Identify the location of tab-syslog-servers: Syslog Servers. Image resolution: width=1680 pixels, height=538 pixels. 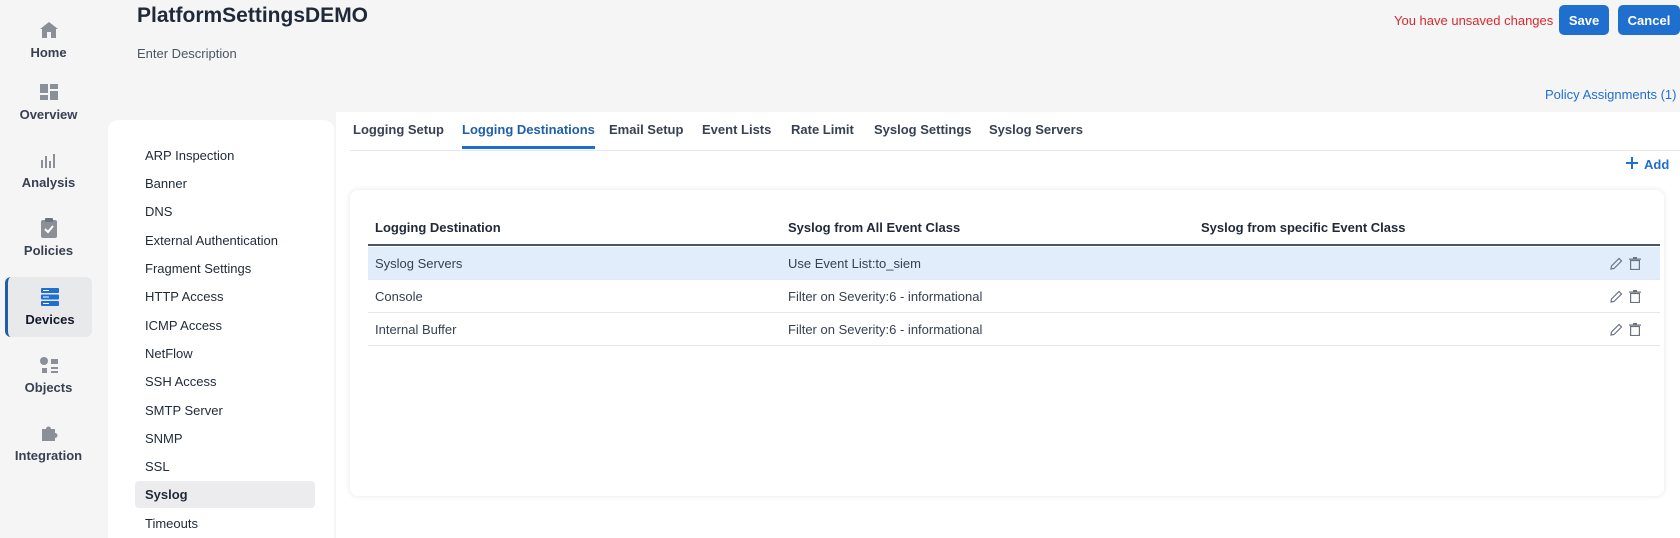
(1036, 134).